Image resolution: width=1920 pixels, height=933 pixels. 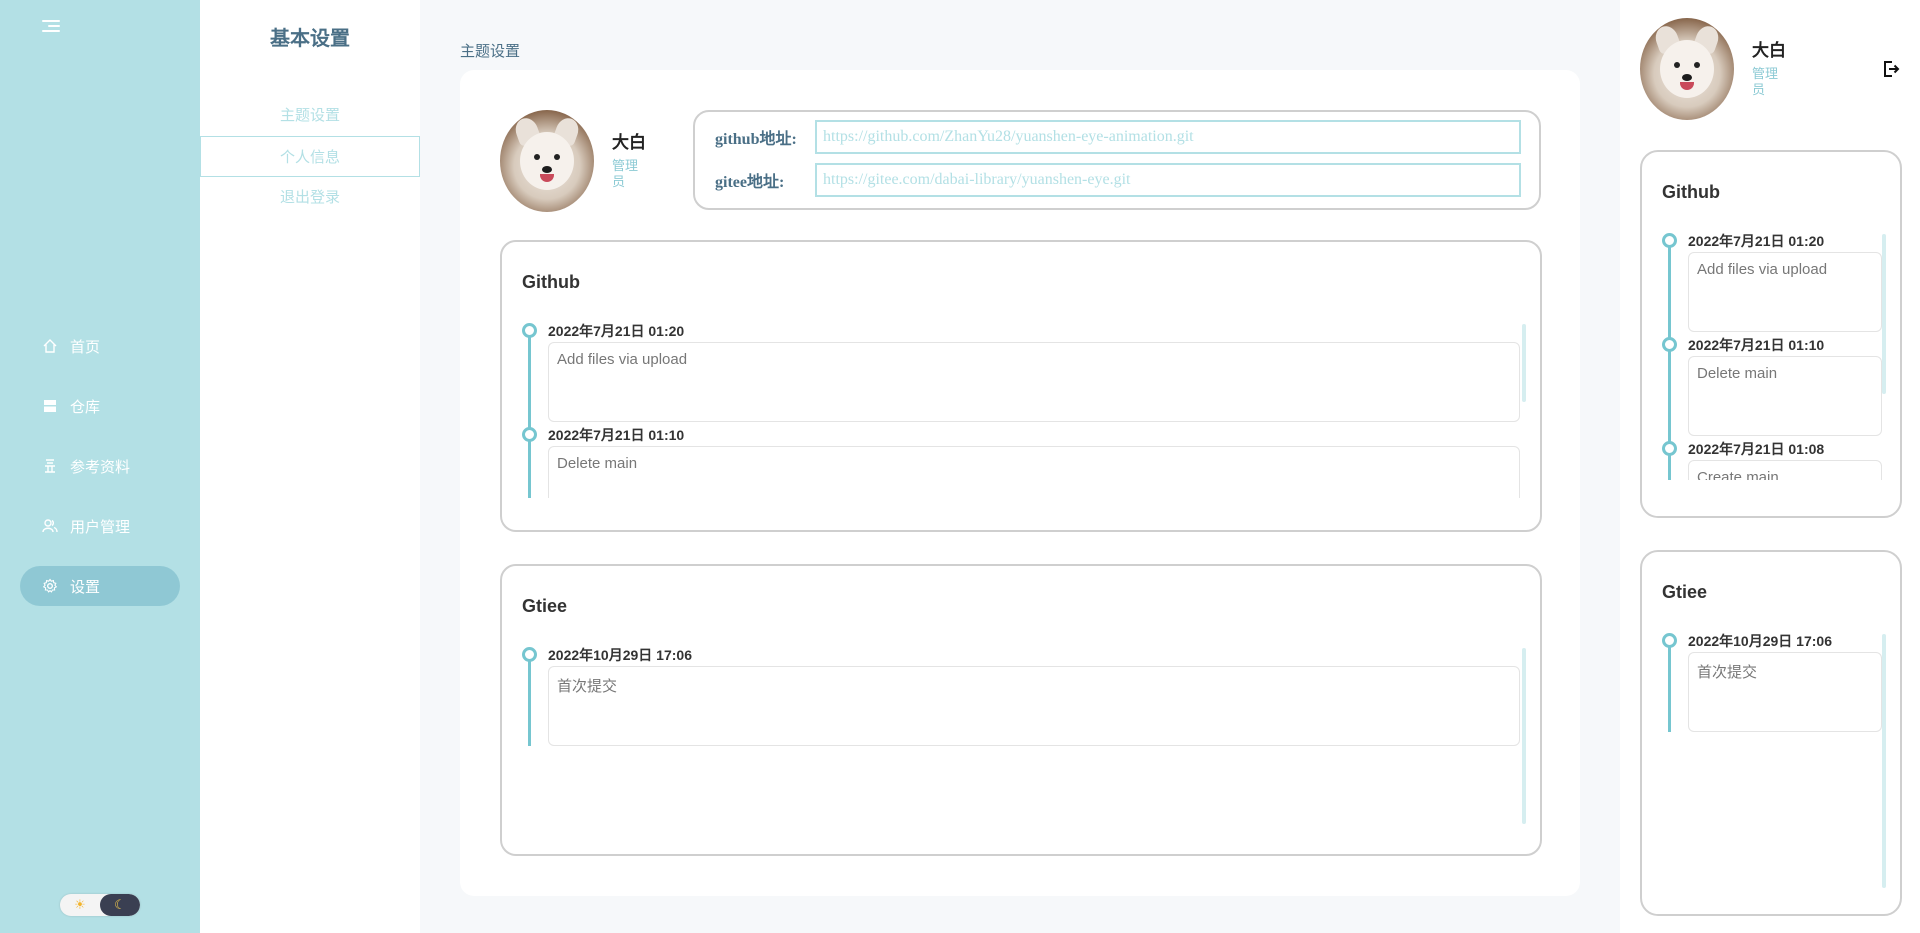 I want to click on reference-icon, so click(x=50, y=466).